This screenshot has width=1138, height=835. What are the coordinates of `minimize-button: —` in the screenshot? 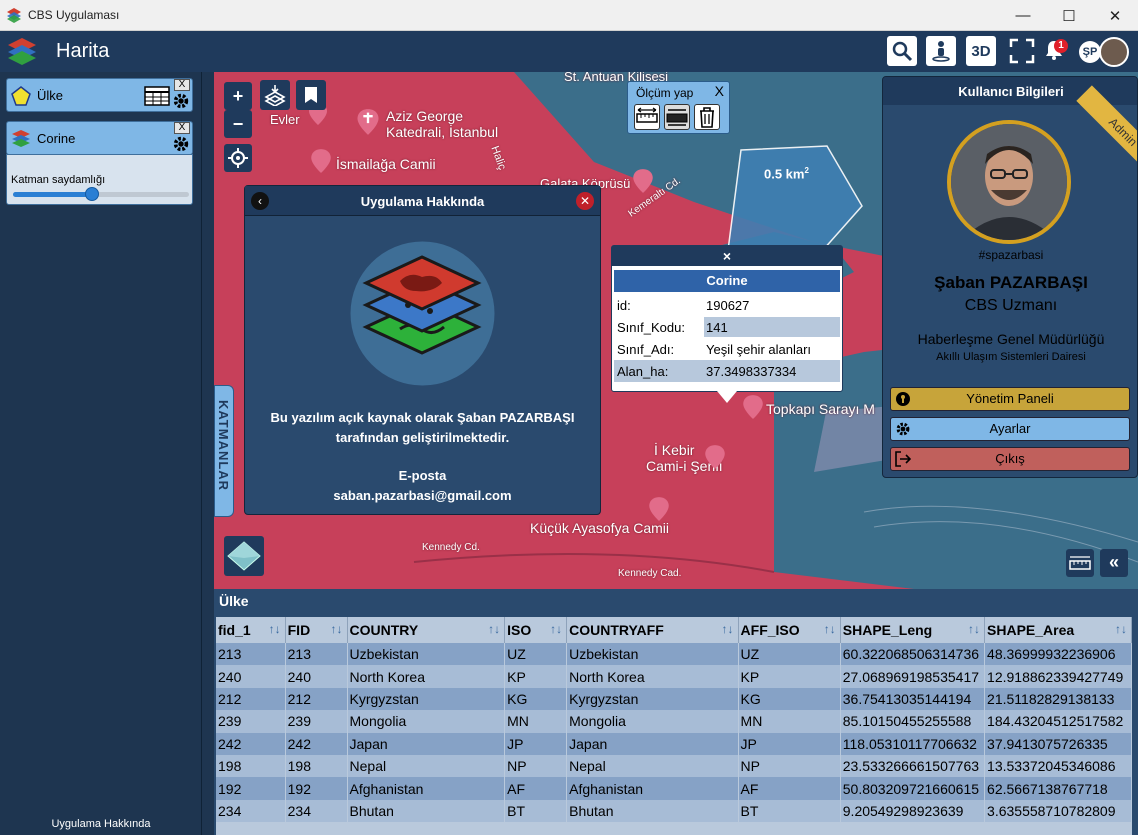 It's located at (1023, 15).